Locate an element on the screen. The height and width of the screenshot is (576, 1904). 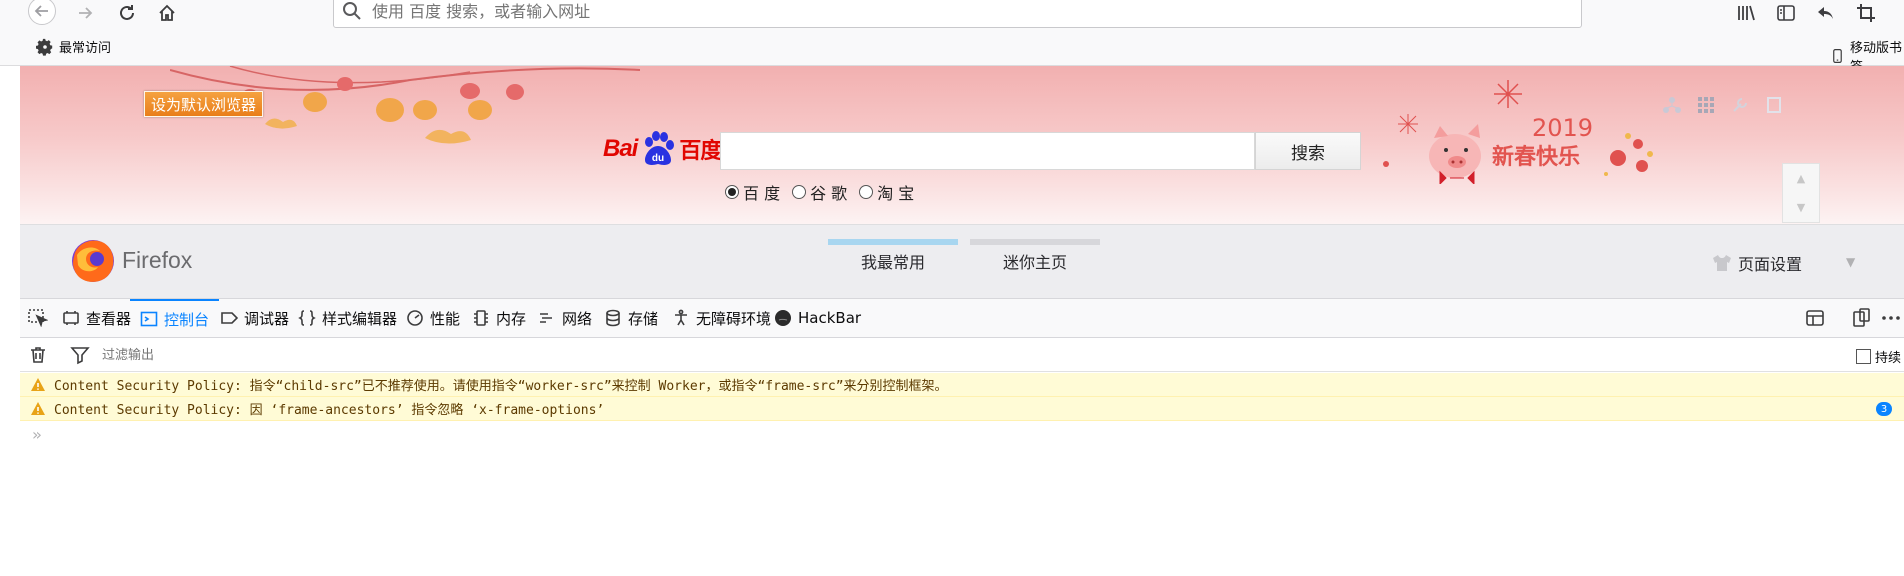
crop-button is located at coordinates (1866, 13).